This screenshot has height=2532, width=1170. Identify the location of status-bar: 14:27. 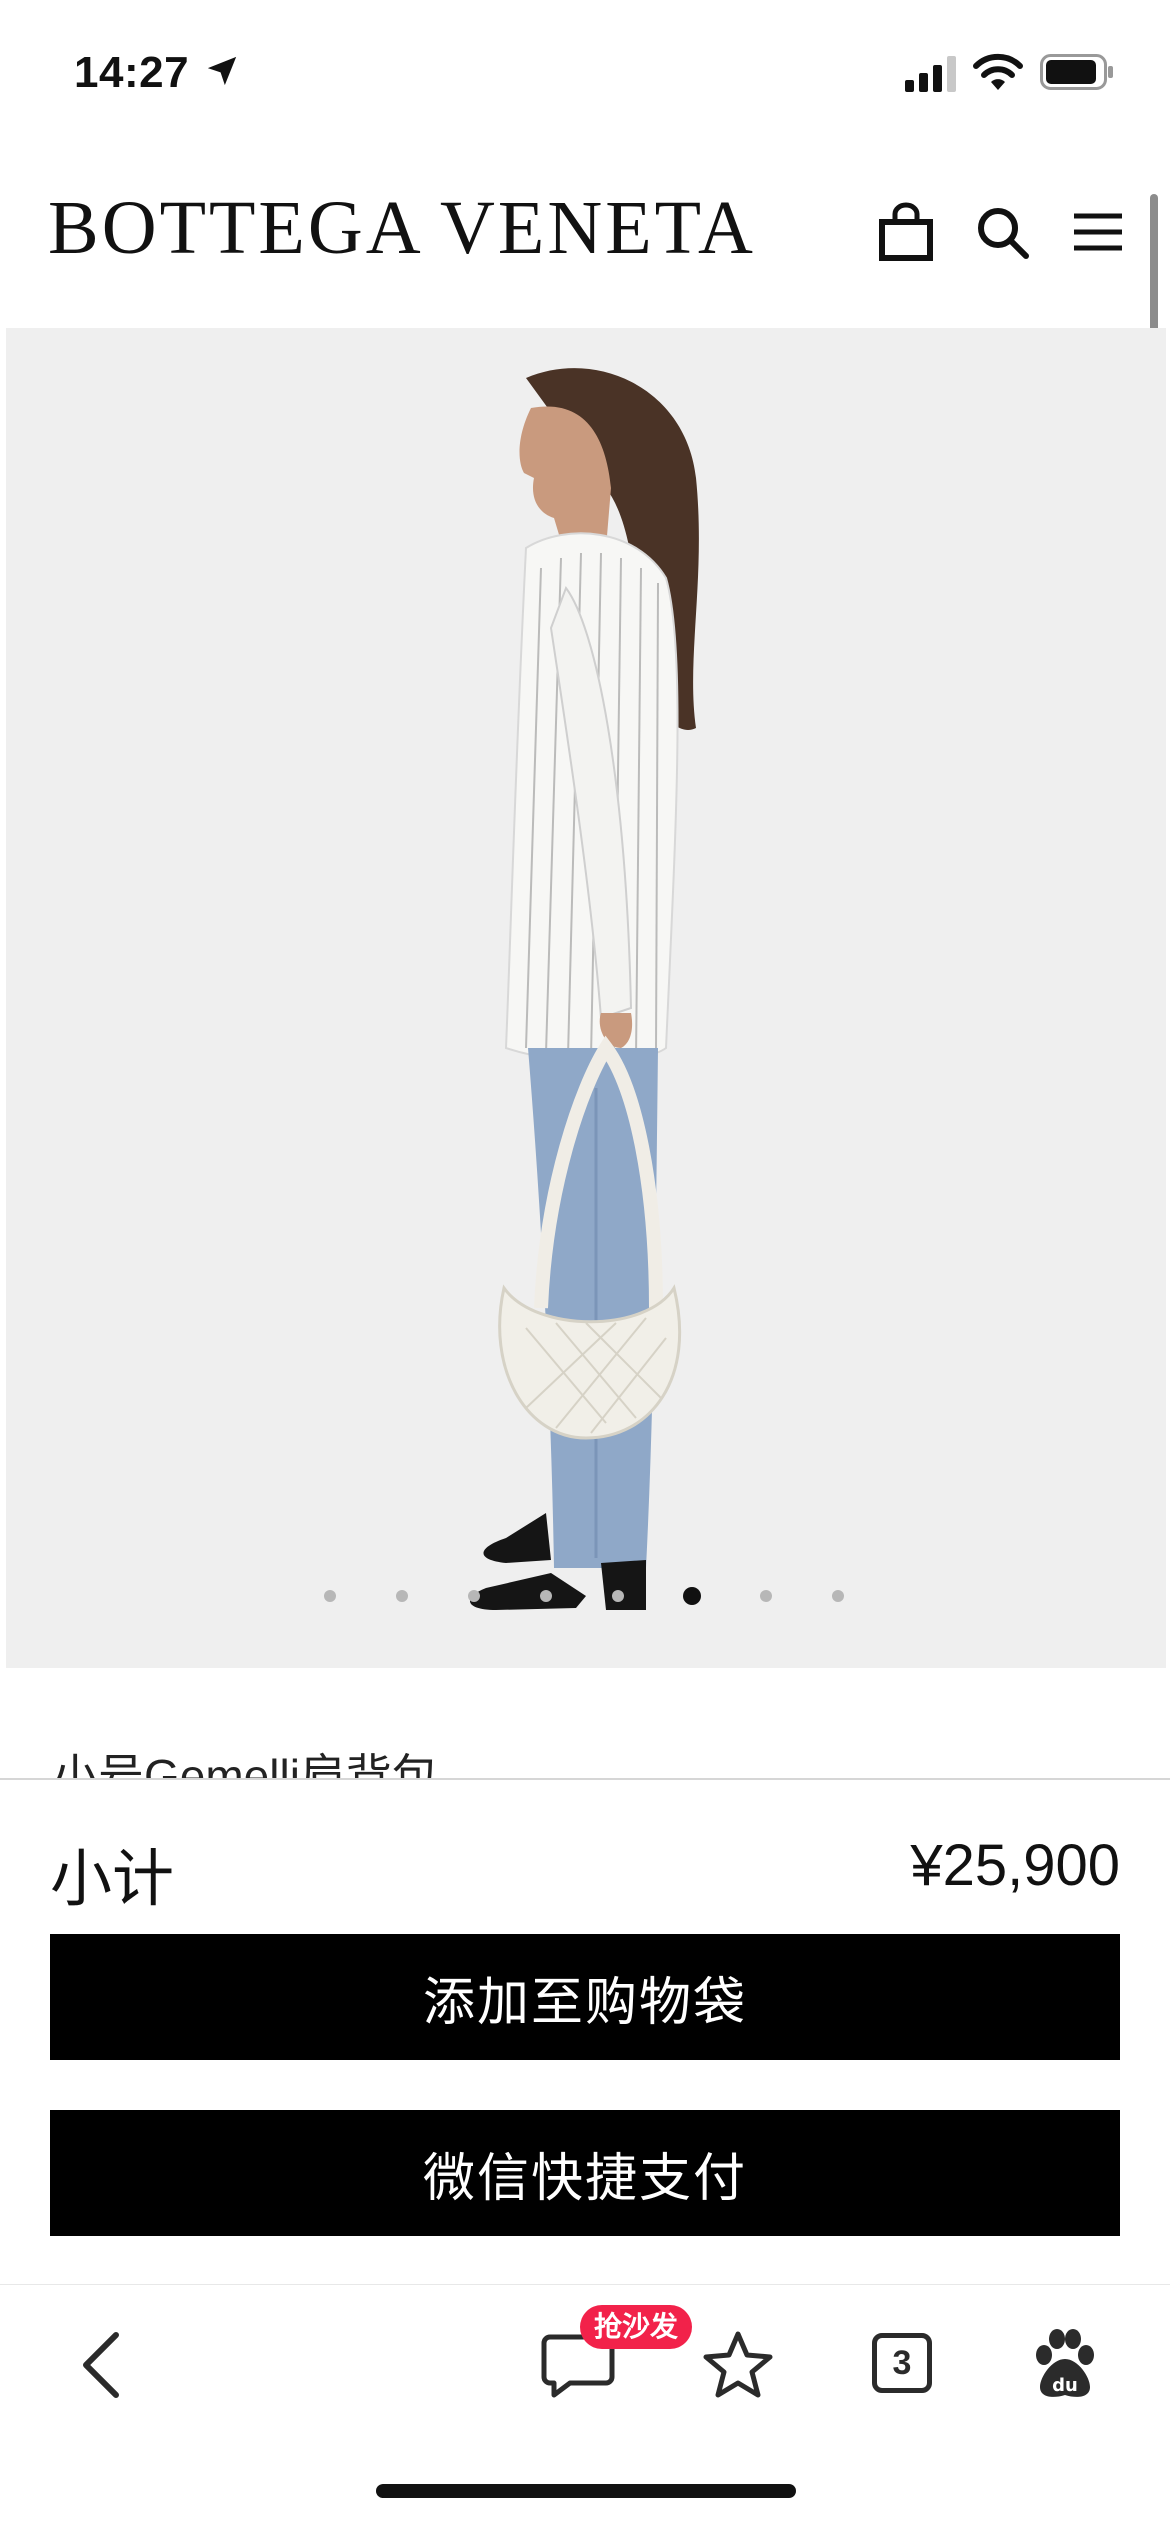
(585, 70).